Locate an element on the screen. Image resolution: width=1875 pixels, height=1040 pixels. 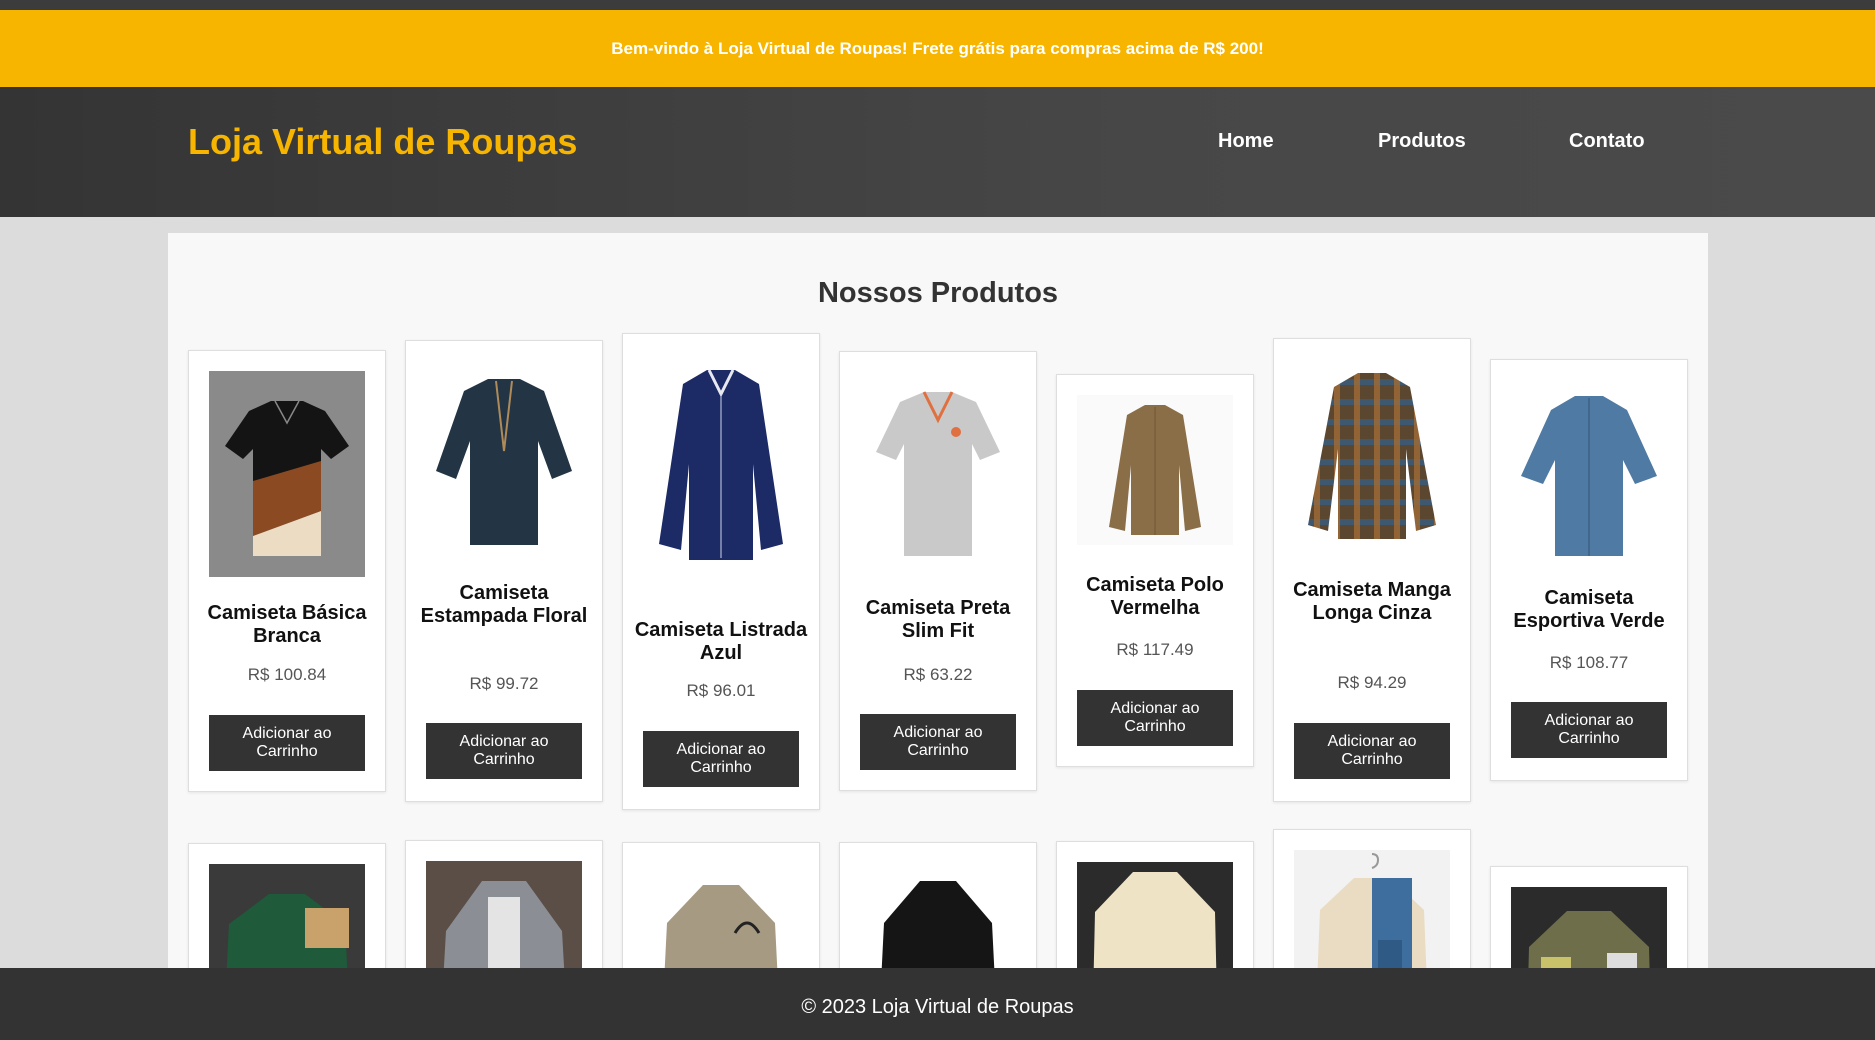
shirt-laceup-image is located at coordinates (504, 459).